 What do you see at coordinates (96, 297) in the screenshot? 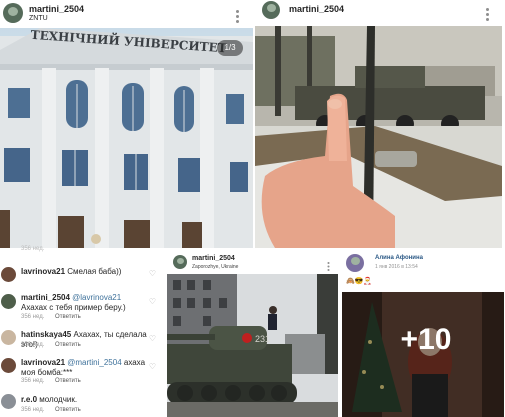
I see `comment-mention: @lavrinova21` at bounding box center [96, 297].